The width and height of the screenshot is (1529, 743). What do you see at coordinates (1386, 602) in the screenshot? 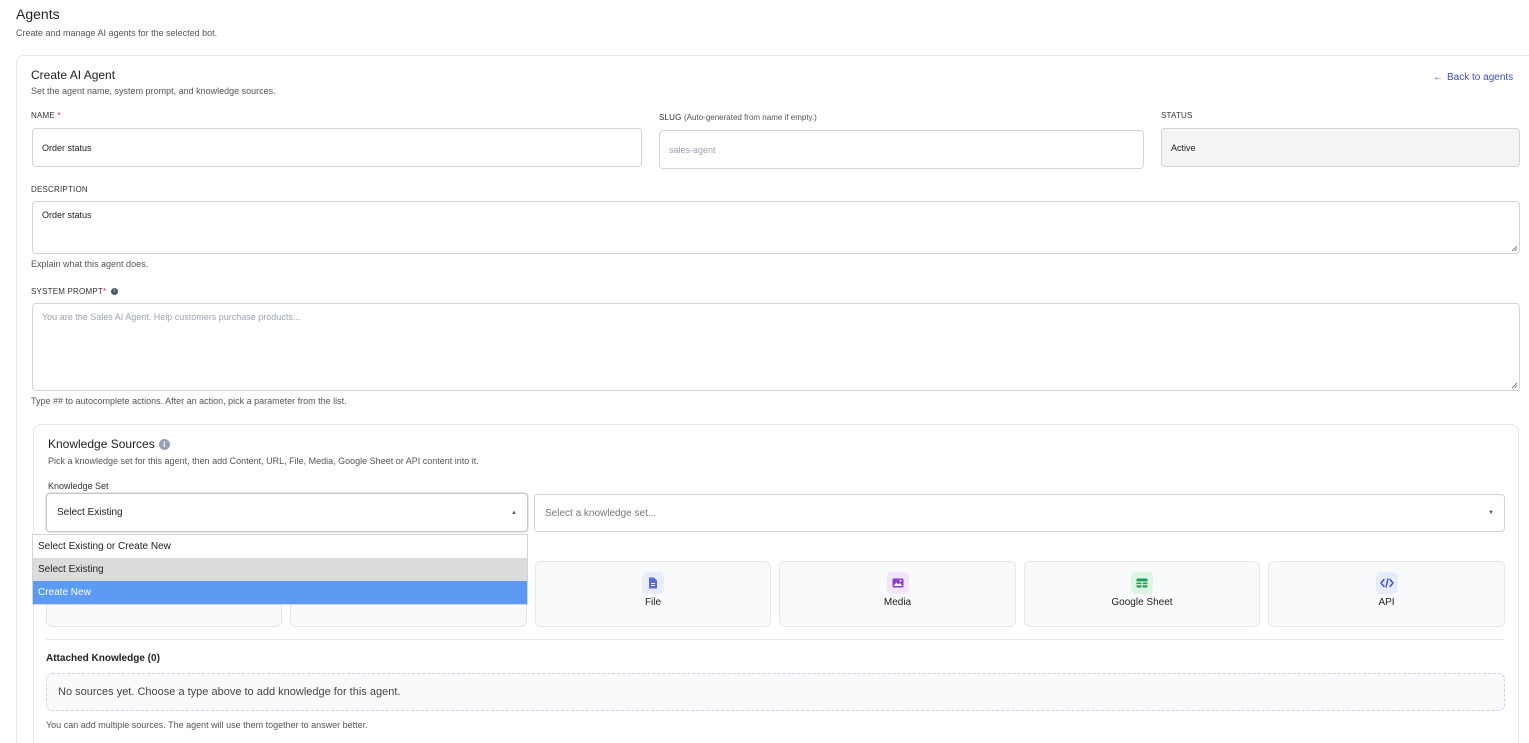
I see `tile-label: API` at bounding box center [1386, 602].